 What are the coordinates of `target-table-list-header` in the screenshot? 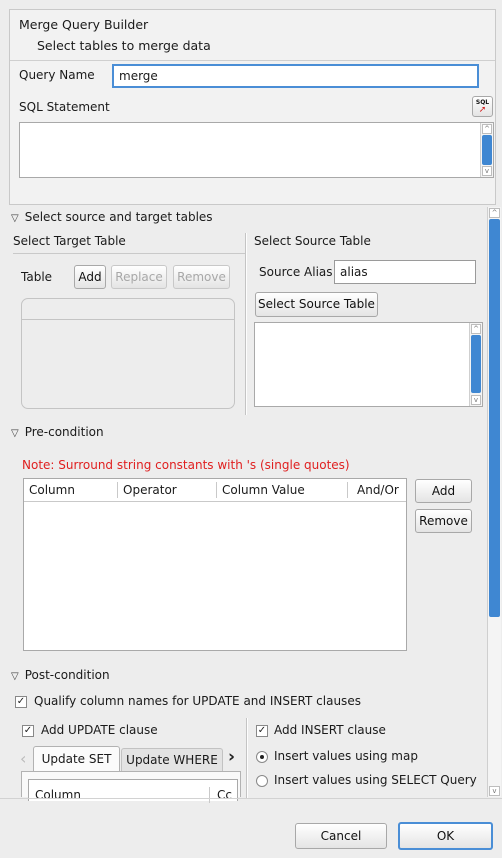 It's located at (128, 319).